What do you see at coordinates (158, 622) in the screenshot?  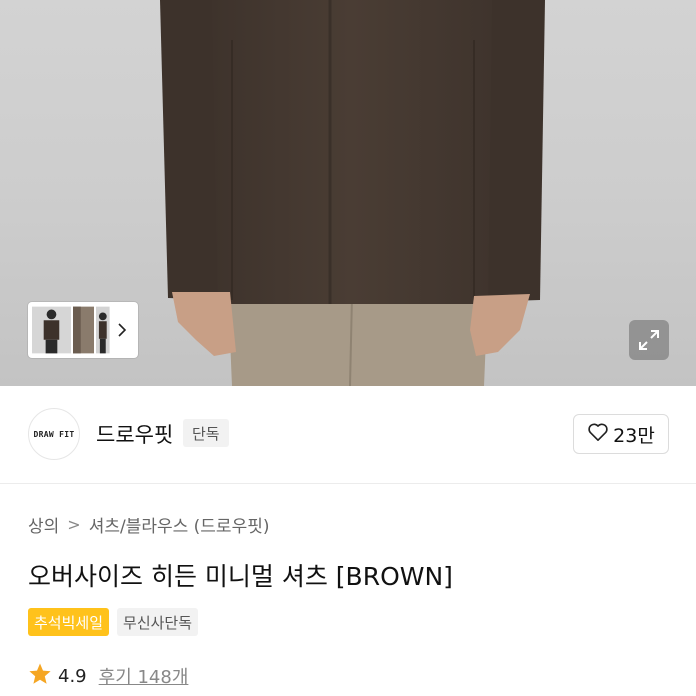 I see `exclusive-tag: 무신사단독` at bounding box center [158, 622].